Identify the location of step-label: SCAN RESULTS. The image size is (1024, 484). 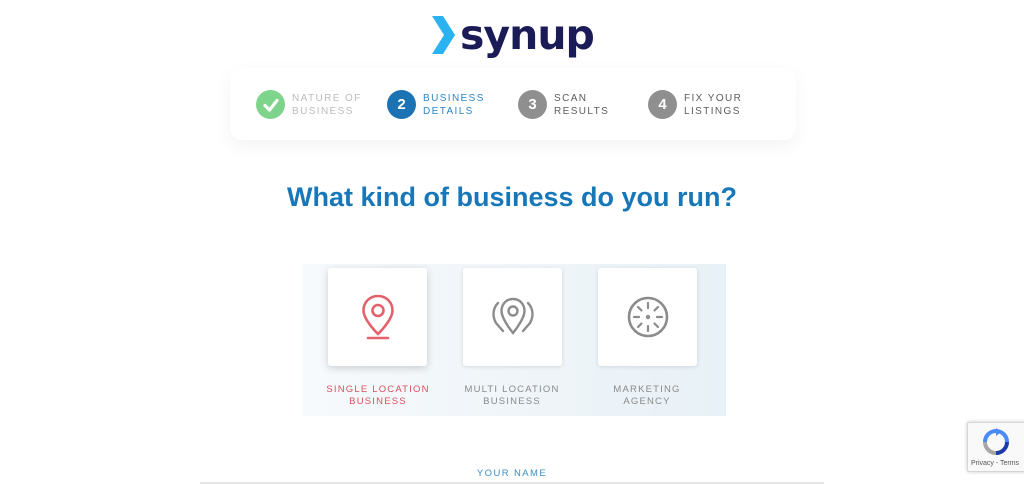
(582, 104).